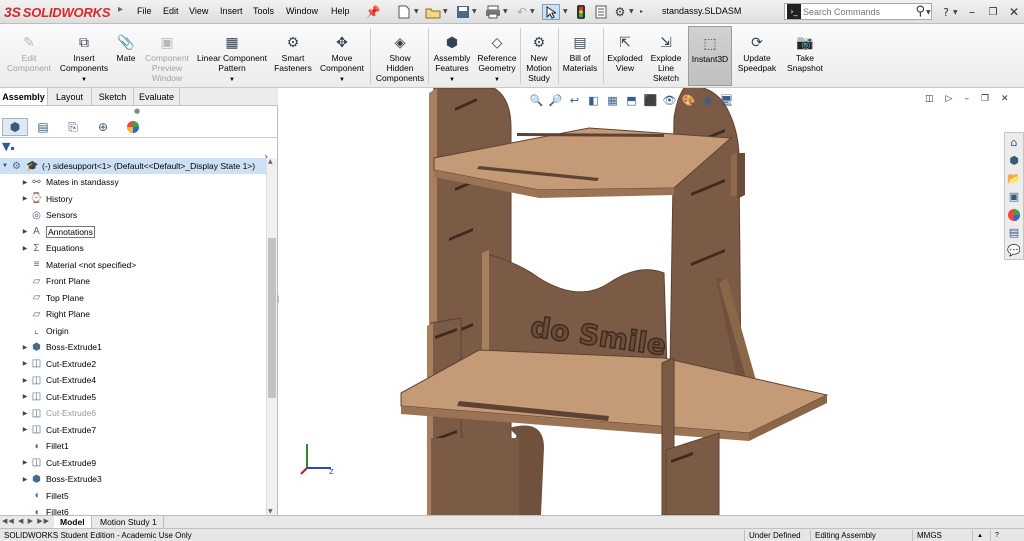  What do you see at coordinates (1014, 12) in the screenshot?
I see `close-icon: ✕` at bounding box center [1014, 12].